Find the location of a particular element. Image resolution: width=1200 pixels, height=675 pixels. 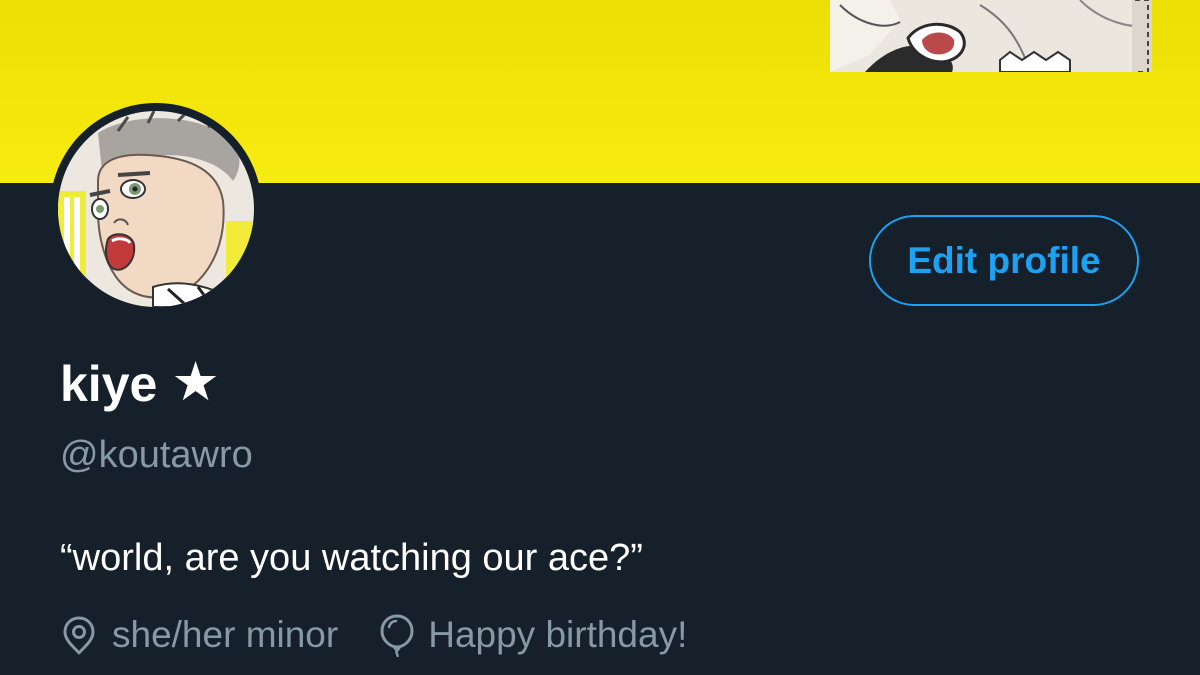

location-text: she/her minor is located at coordinates (225, 634).